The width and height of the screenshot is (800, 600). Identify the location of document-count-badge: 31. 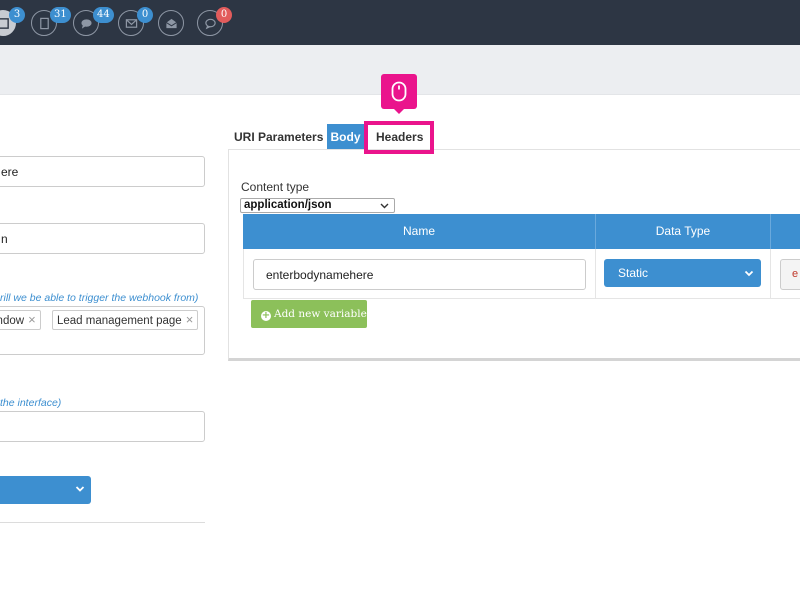
(60, 15).